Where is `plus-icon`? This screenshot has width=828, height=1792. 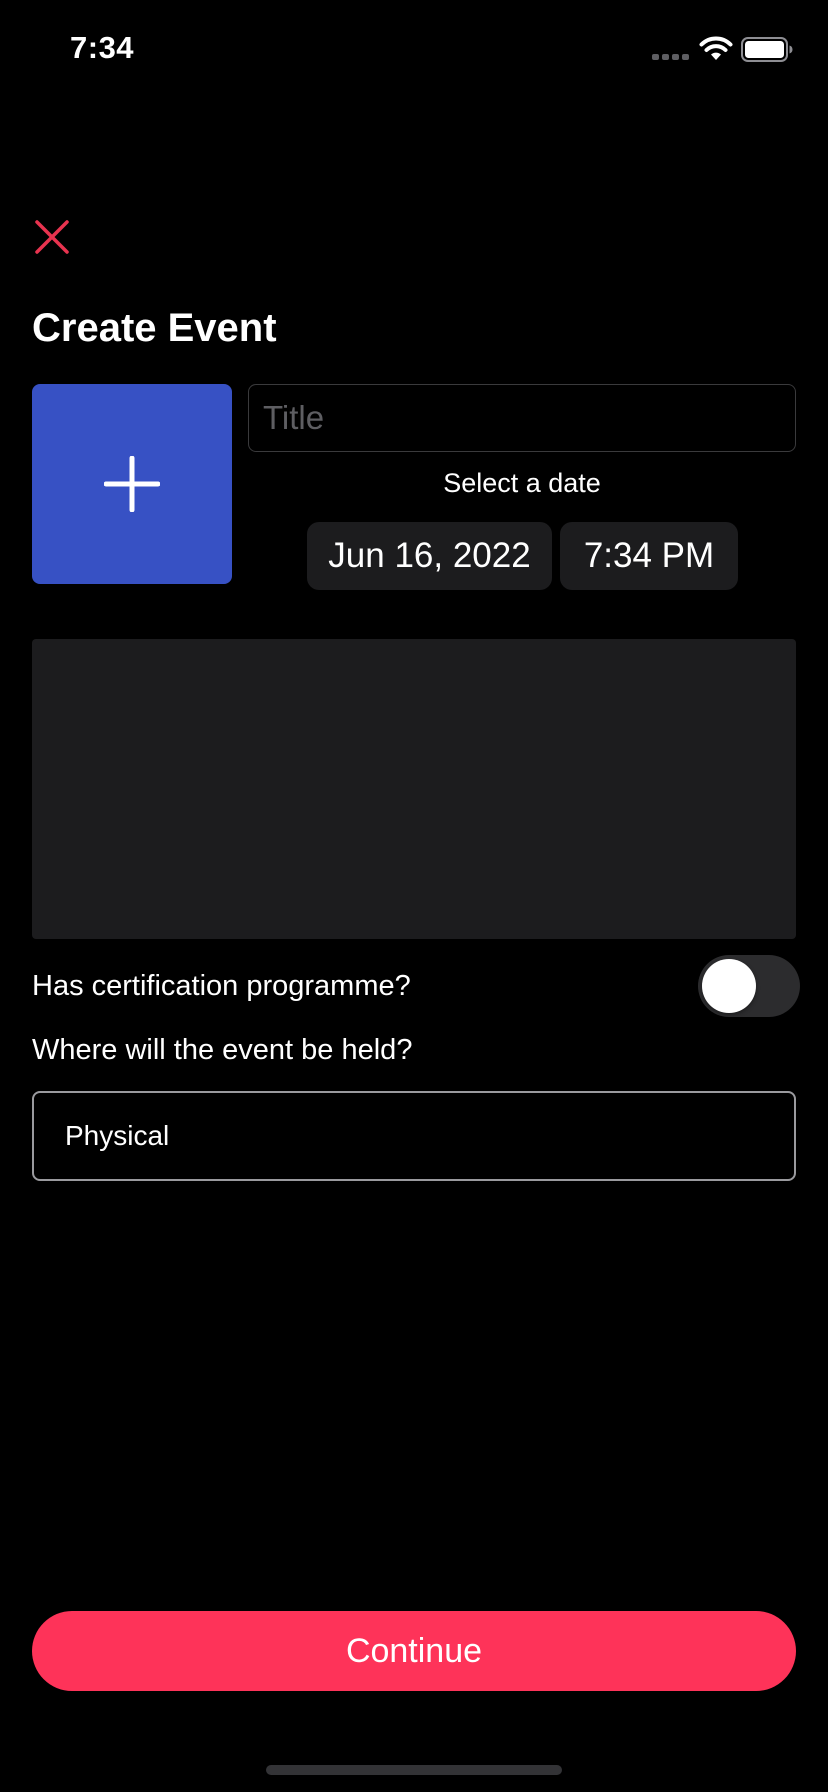 plus-icon is located at coordinates (132, 484).